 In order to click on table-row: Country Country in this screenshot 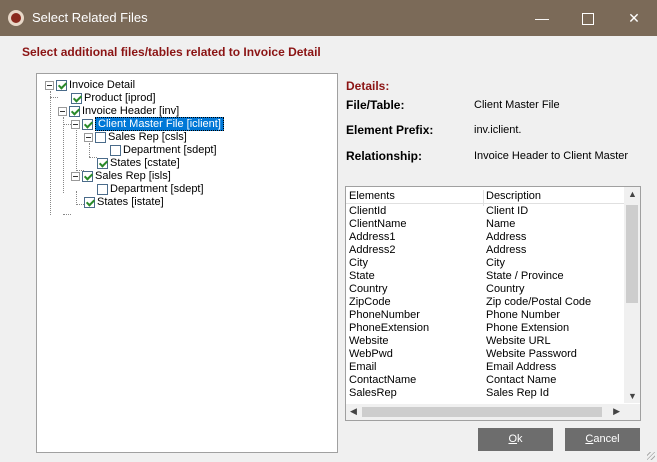, I will do `click(485, 289)`.